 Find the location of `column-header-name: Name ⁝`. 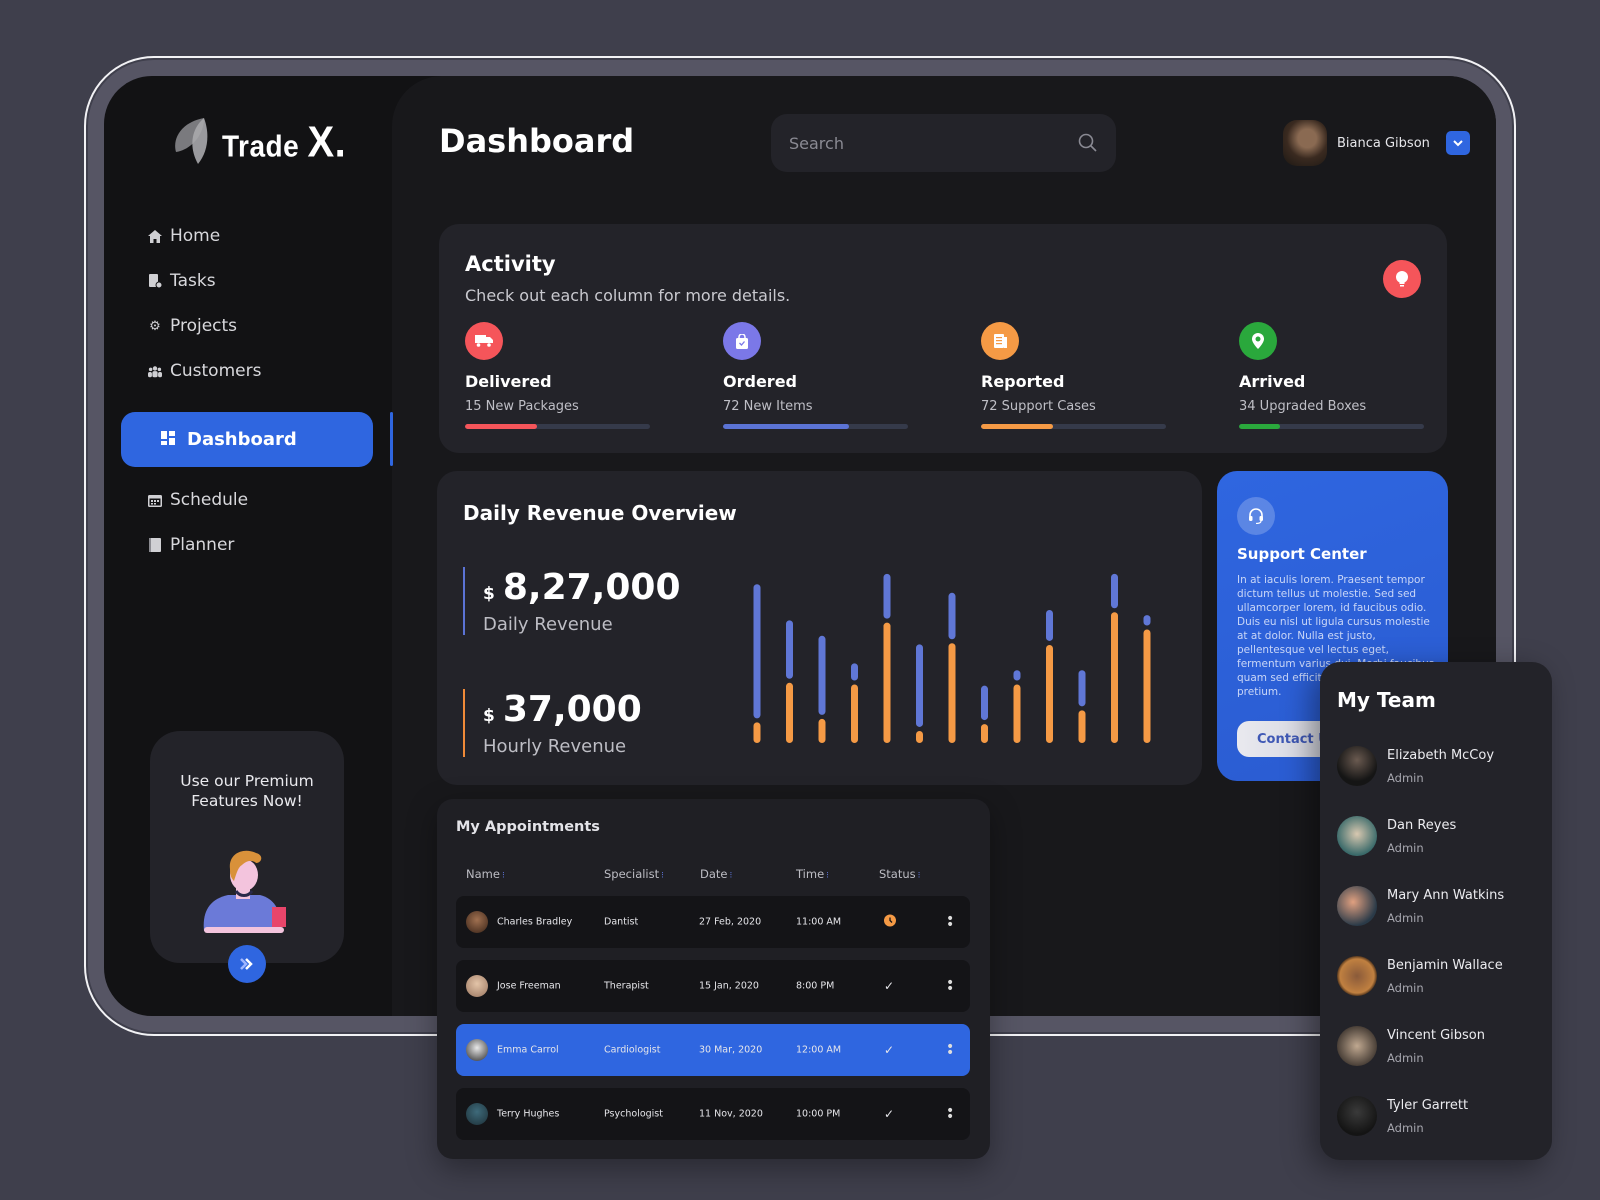

column-header-name: Name ⁝ is located at coordinates (485, 874).